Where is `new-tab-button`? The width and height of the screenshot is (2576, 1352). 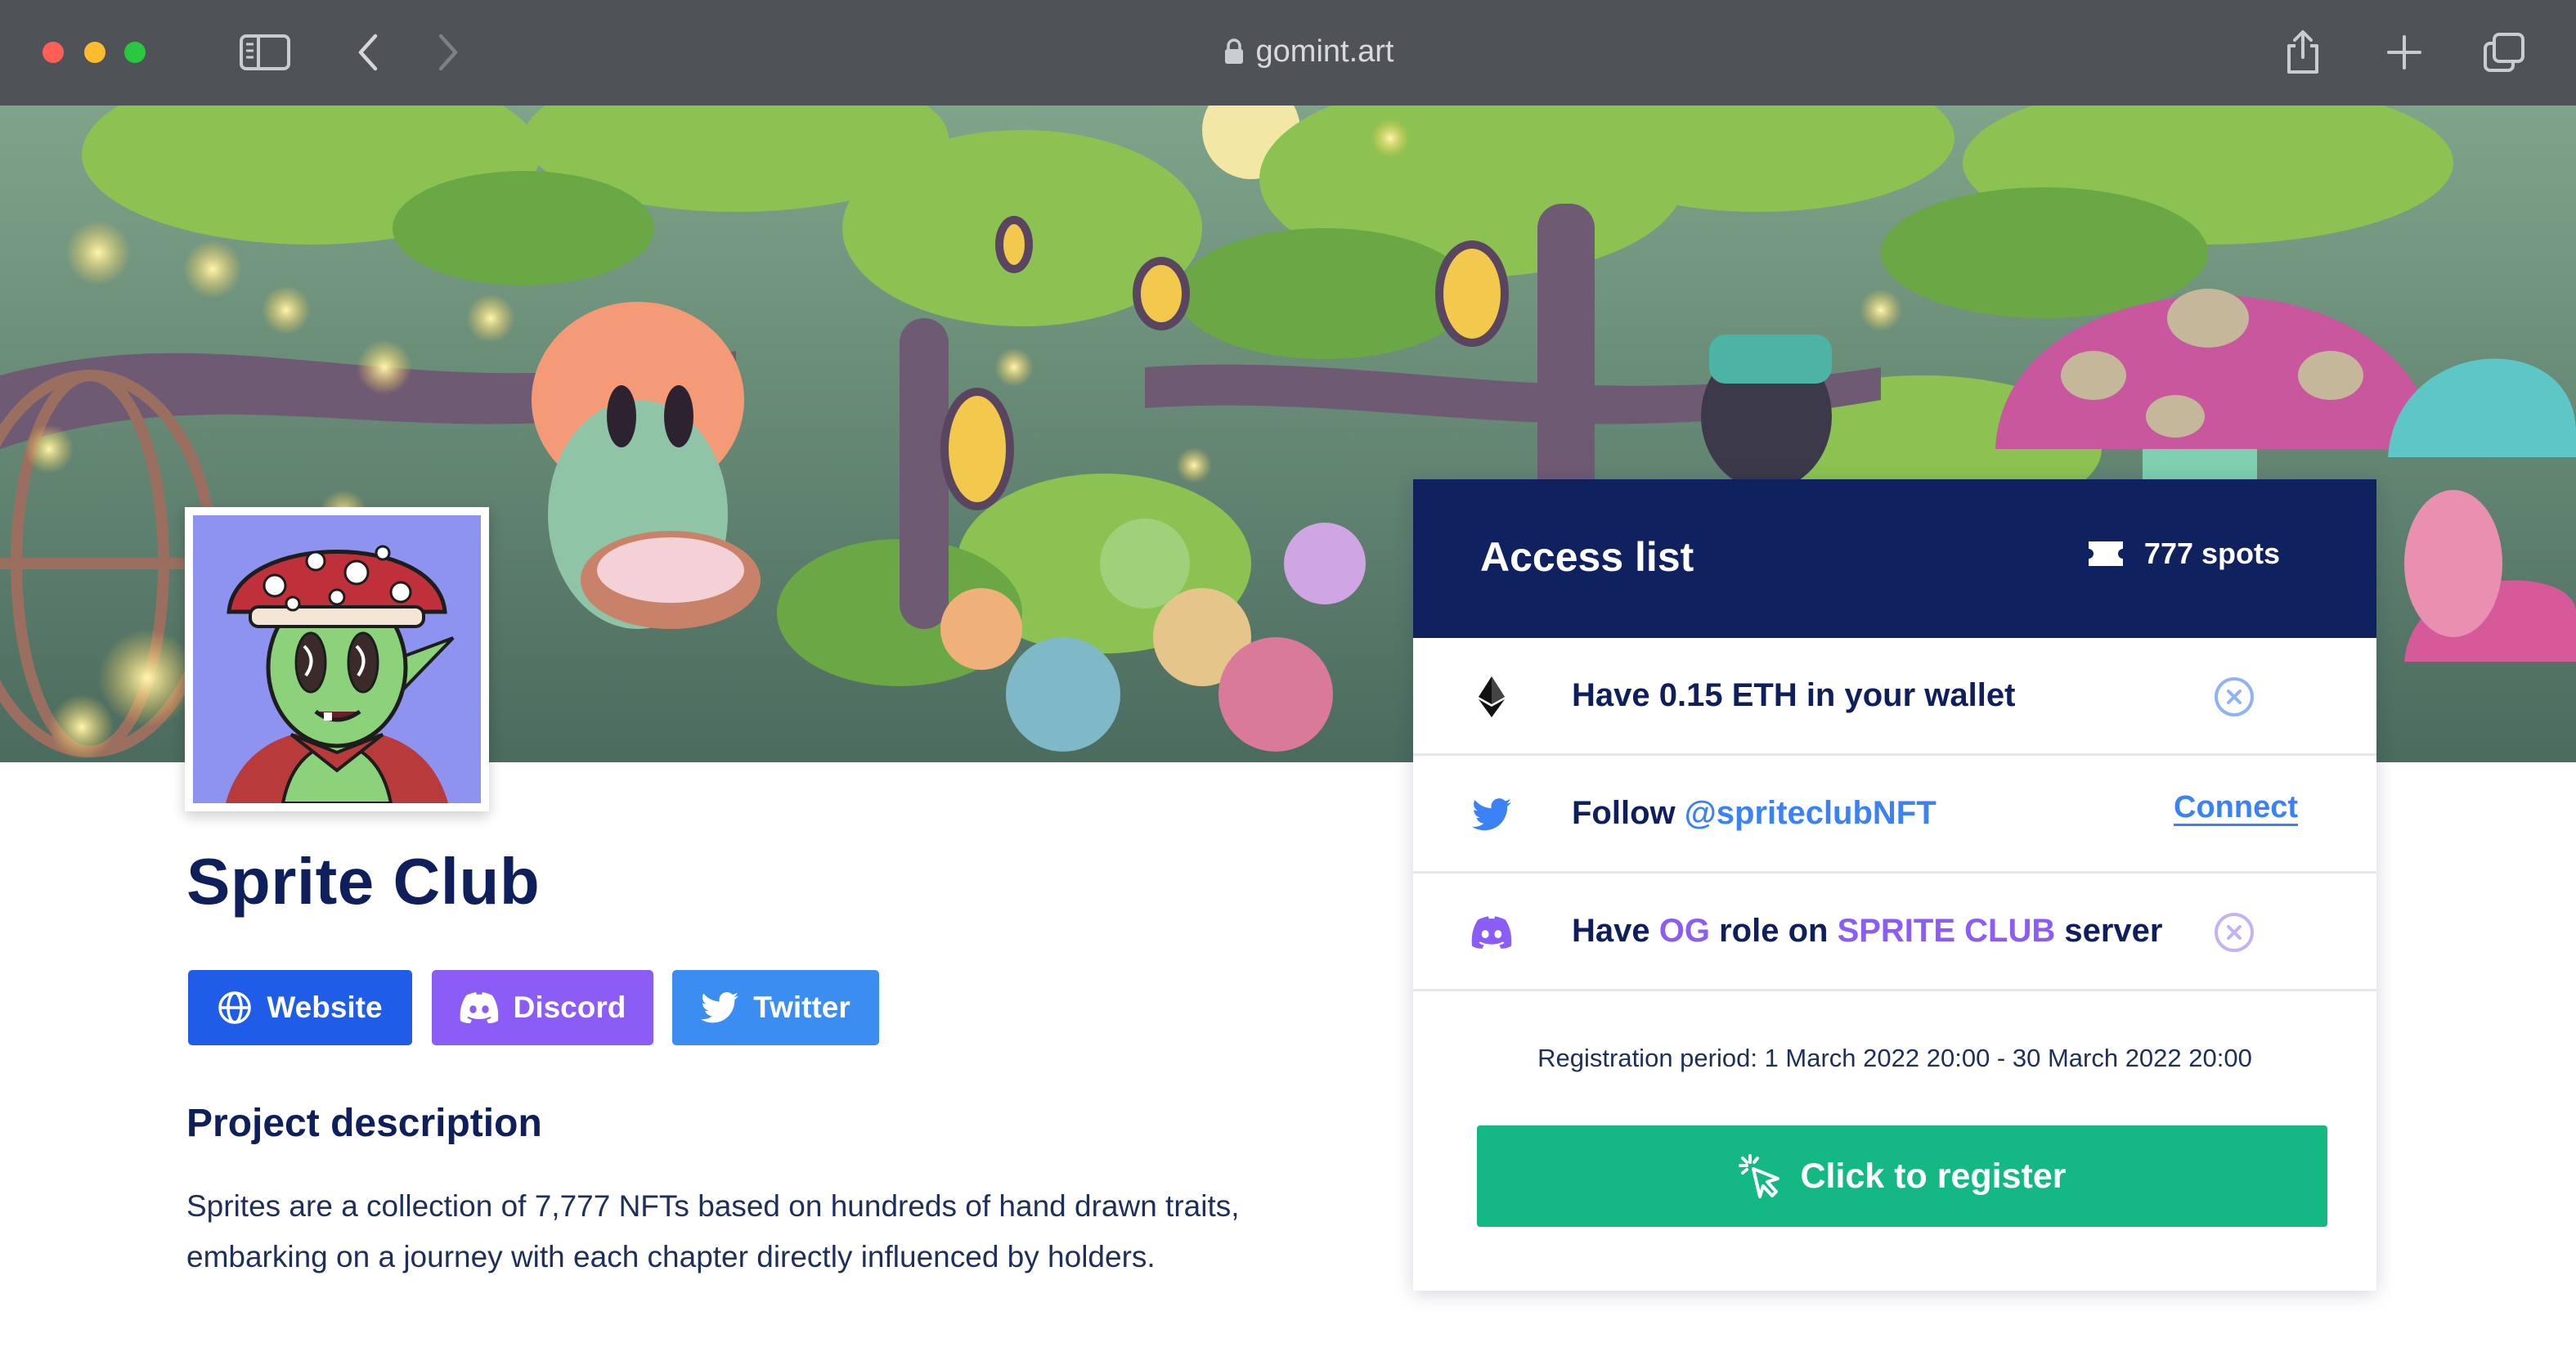
new-tab-button is located at coordinates (2404, 52).